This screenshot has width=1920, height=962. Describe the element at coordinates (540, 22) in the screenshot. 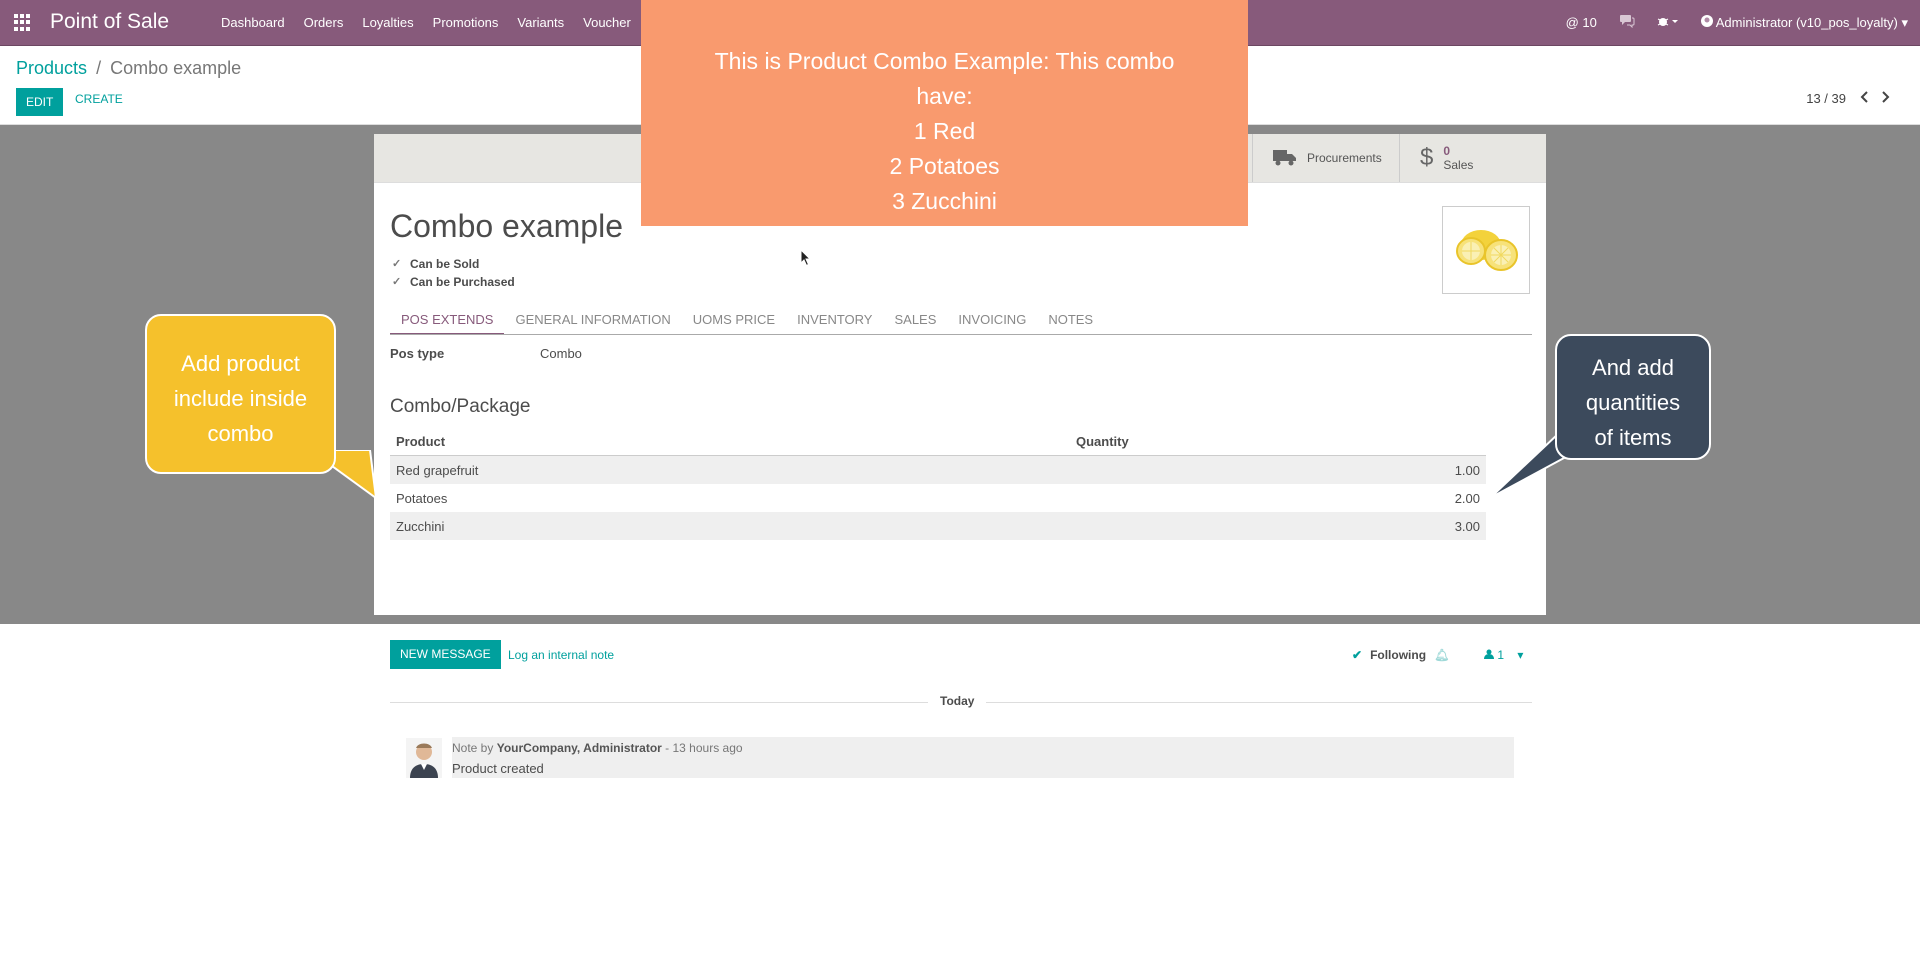

I see `menu-item-variants: Variants` at that location.